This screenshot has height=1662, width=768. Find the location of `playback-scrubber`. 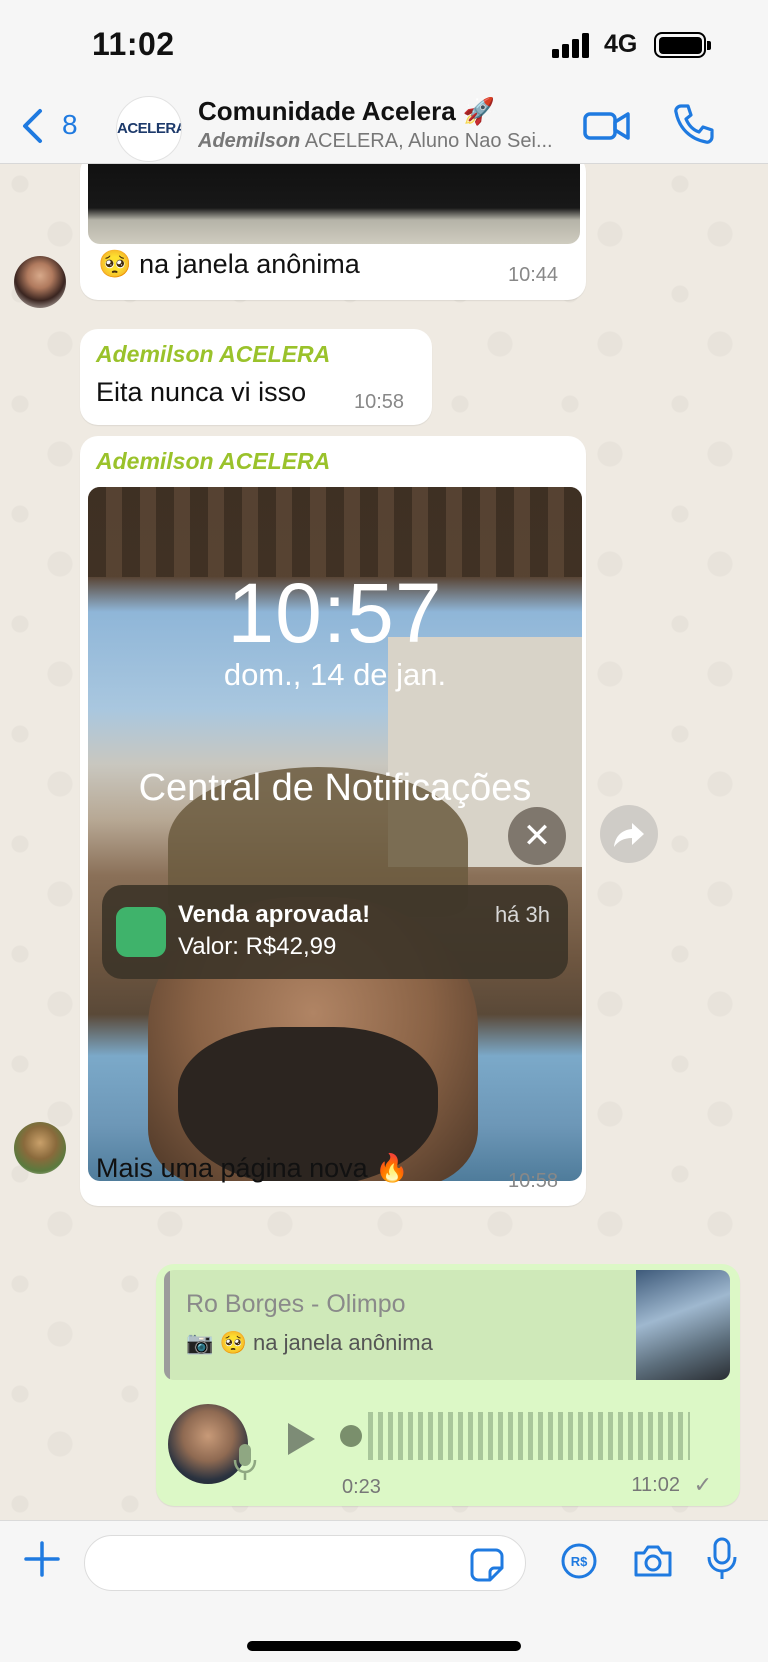

playback-scrubber is located at coordinates (351, 1436).